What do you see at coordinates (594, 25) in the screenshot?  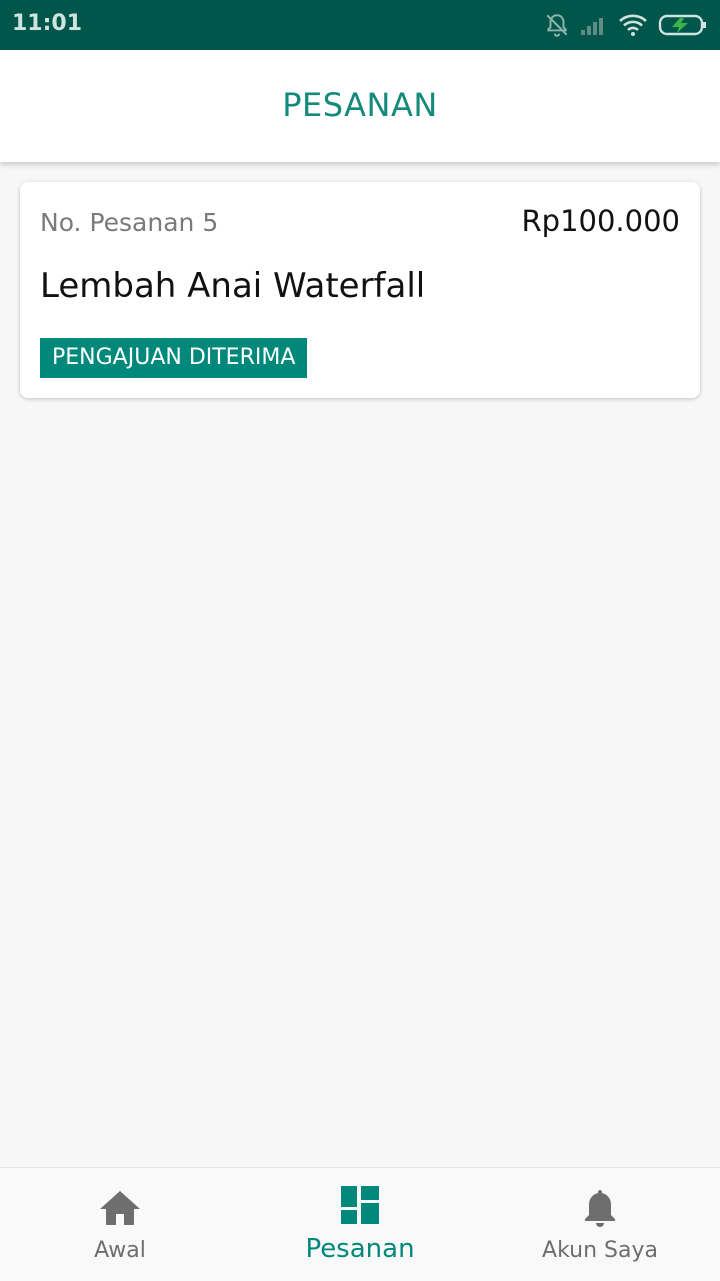 I see `signal-icon` at bounding box center [594, 25].